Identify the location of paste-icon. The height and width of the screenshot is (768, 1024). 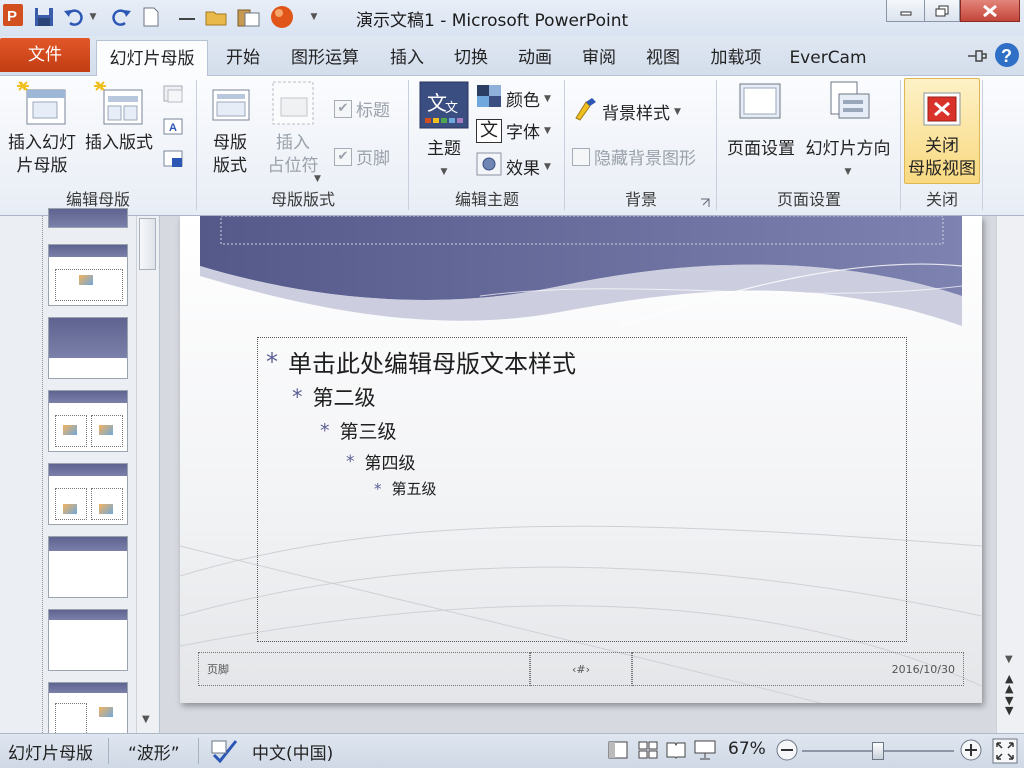
(249, 17).